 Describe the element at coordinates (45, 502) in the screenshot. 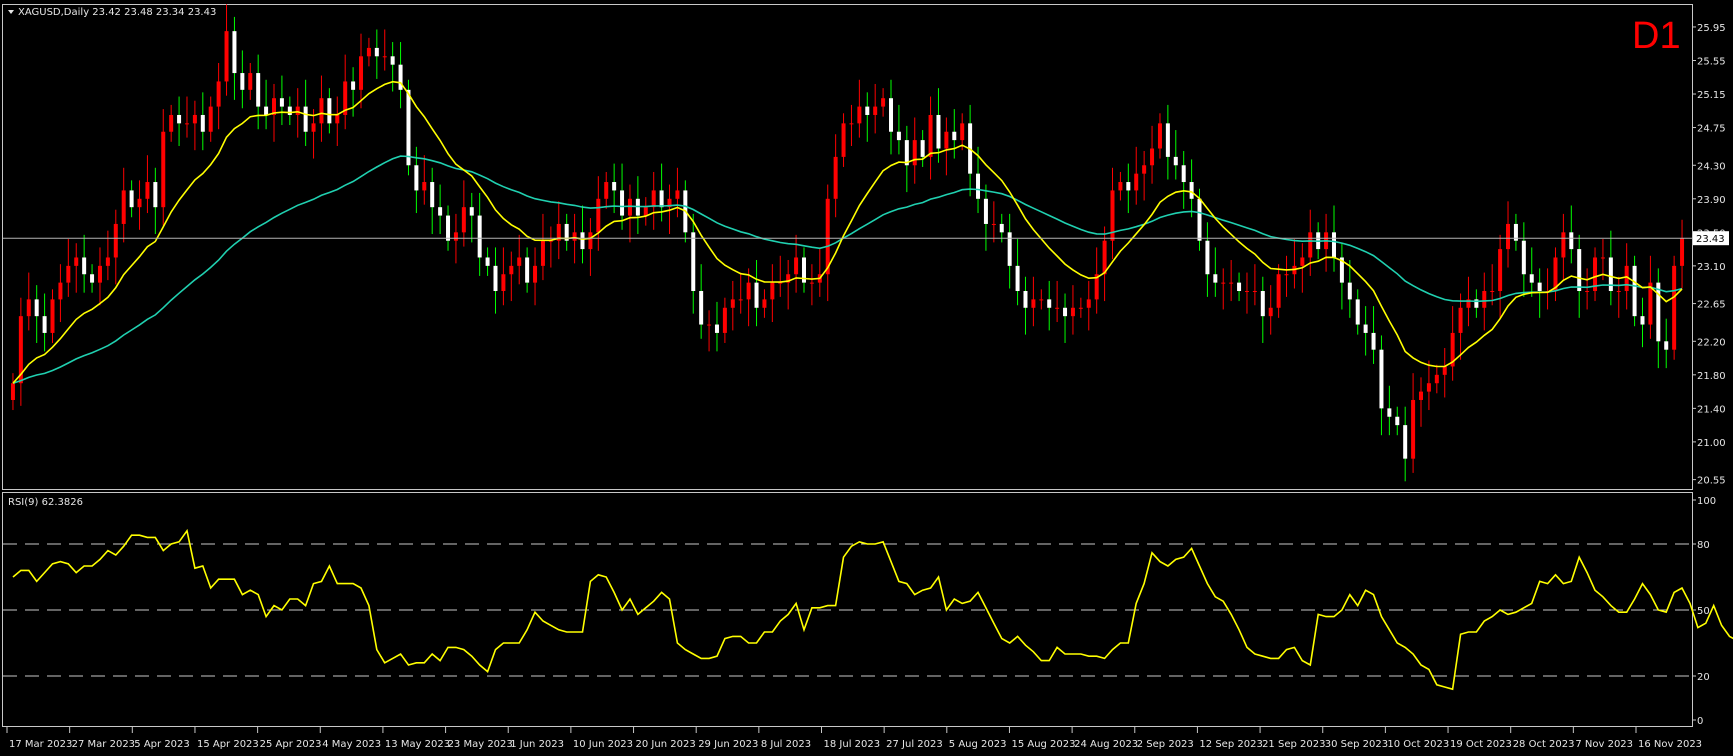

I see `rsi-header: RSI(9) 62.3826` at that location.